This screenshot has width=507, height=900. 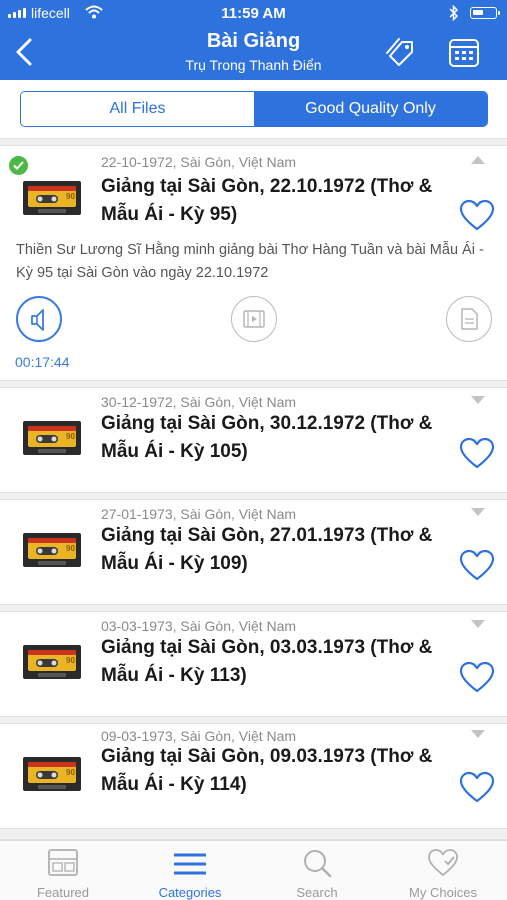 What do you see at coordinates (400, 53) in the screenshot?
I see `tag-icon` at bounding box center [400, 53].